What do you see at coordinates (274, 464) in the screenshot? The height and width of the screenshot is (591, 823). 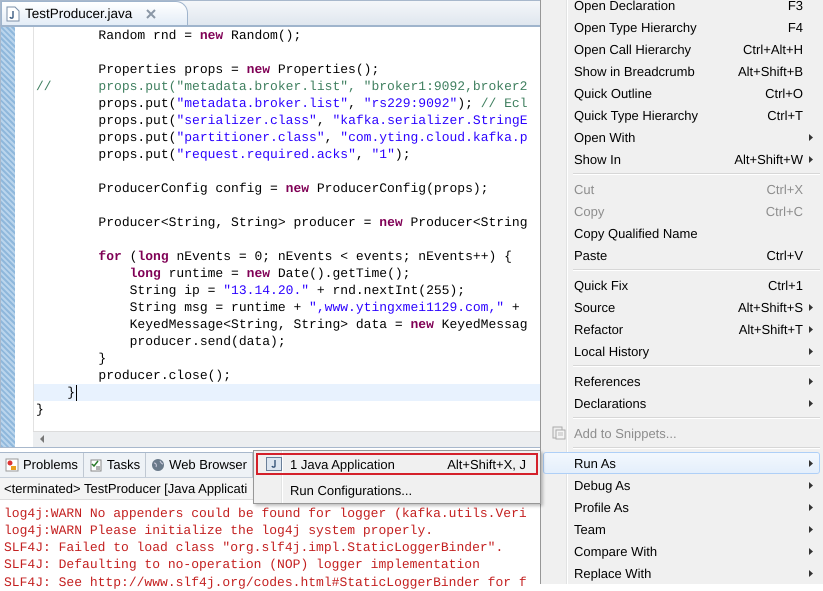 I see `java-app-icon` at bounding box center [274, 464].